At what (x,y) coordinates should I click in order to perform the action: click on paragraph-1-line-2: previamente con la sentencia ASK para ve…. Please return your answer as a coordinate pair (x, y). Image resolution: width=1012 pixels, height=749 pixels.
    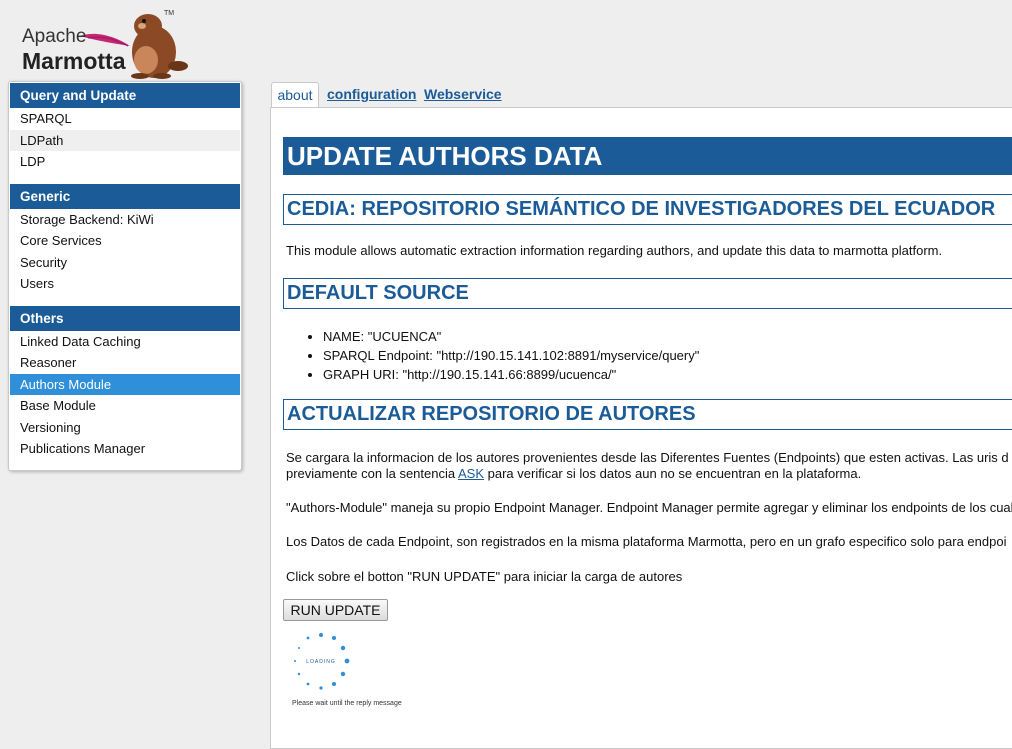
    Looking at the image, I should click on (573, 473).